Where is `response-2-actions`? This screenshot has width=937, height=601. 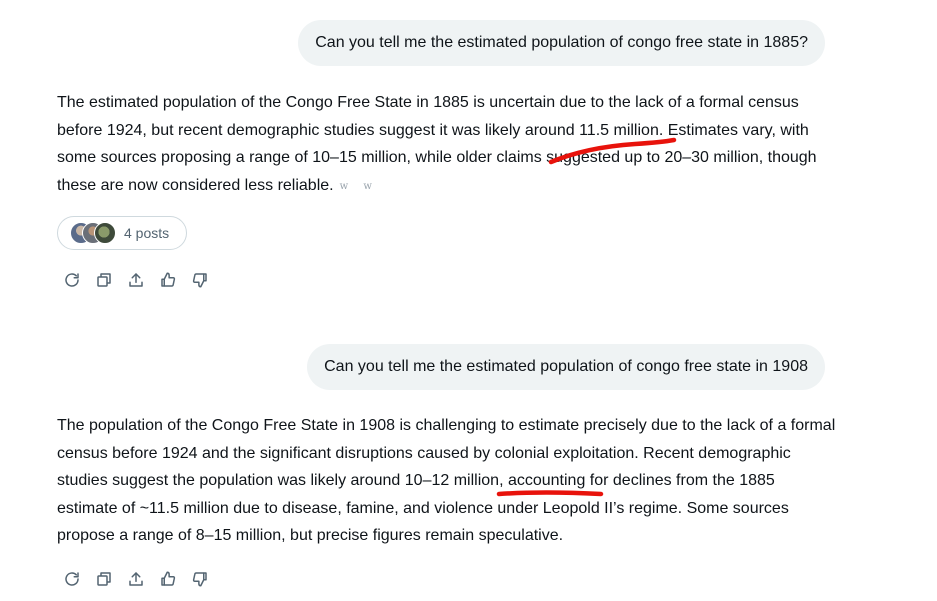
response-2-actions is located at coordinates (143, 579).